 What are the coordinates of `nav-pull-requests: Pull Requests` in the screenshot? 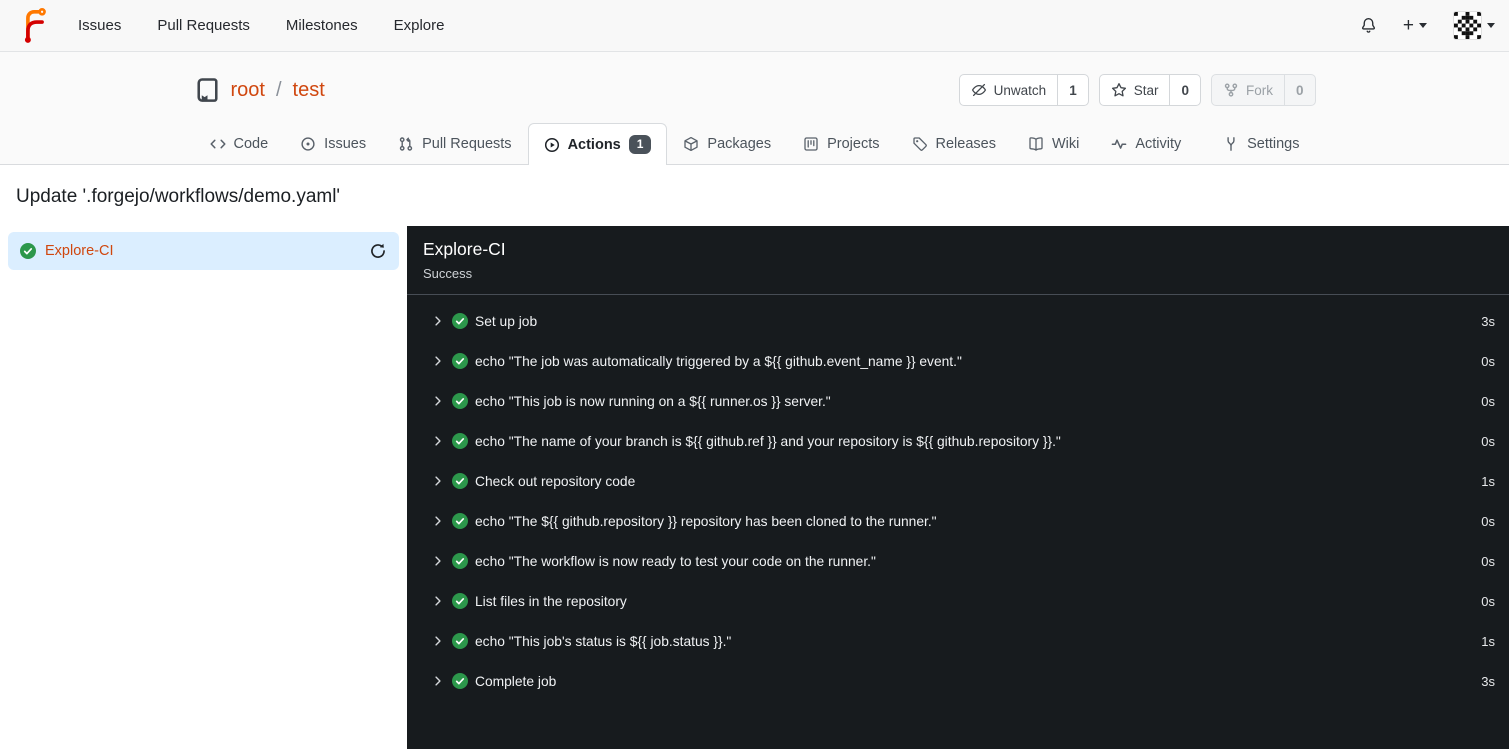 It's located at (203, 25).